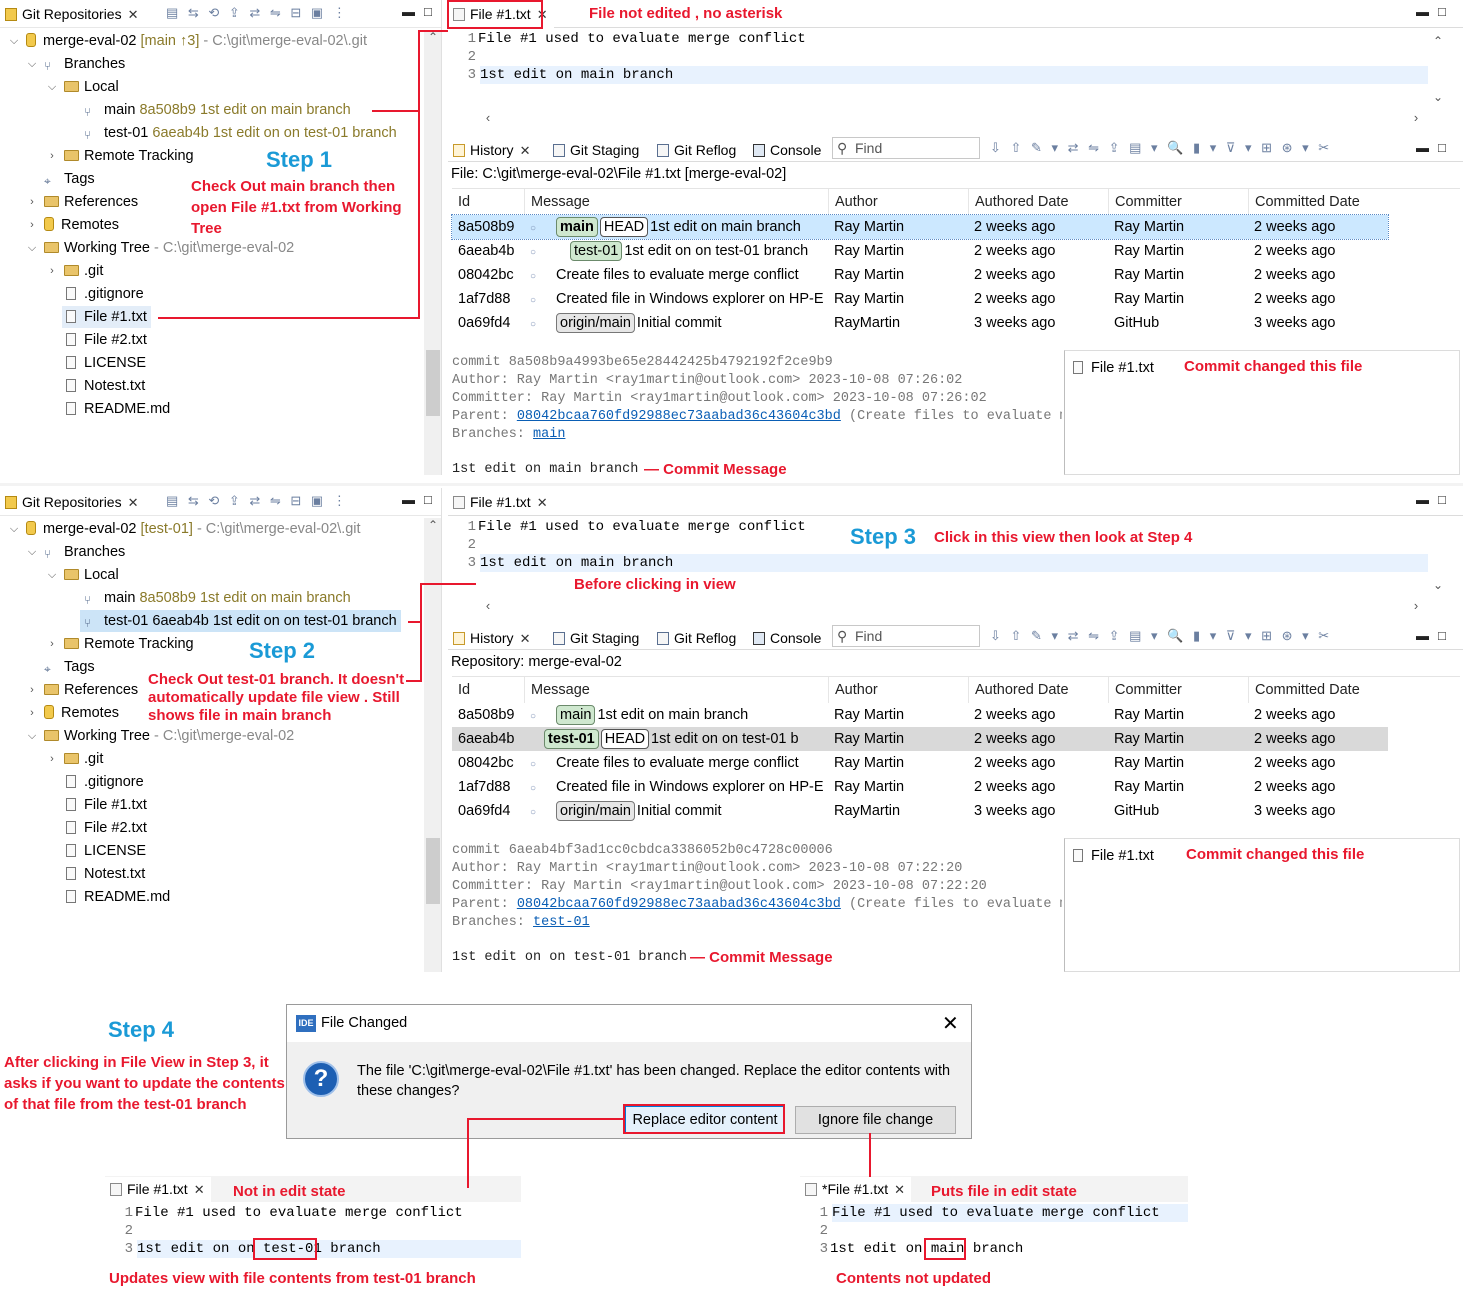 The image size is (1463, 1295). What do you see at coordinates (160, 248) in the screenshot?
I see `tree-working-tree-row: ⌵ Working Tree - C:\git\merge-eval-02` at bounding box center [160, 248].